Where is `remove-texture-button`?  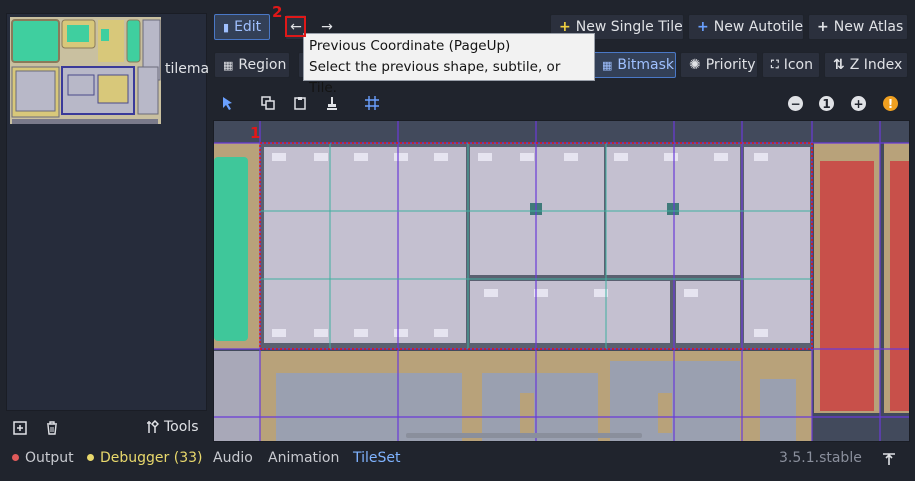
remove-texture-button is located at coordinates (52, 428).